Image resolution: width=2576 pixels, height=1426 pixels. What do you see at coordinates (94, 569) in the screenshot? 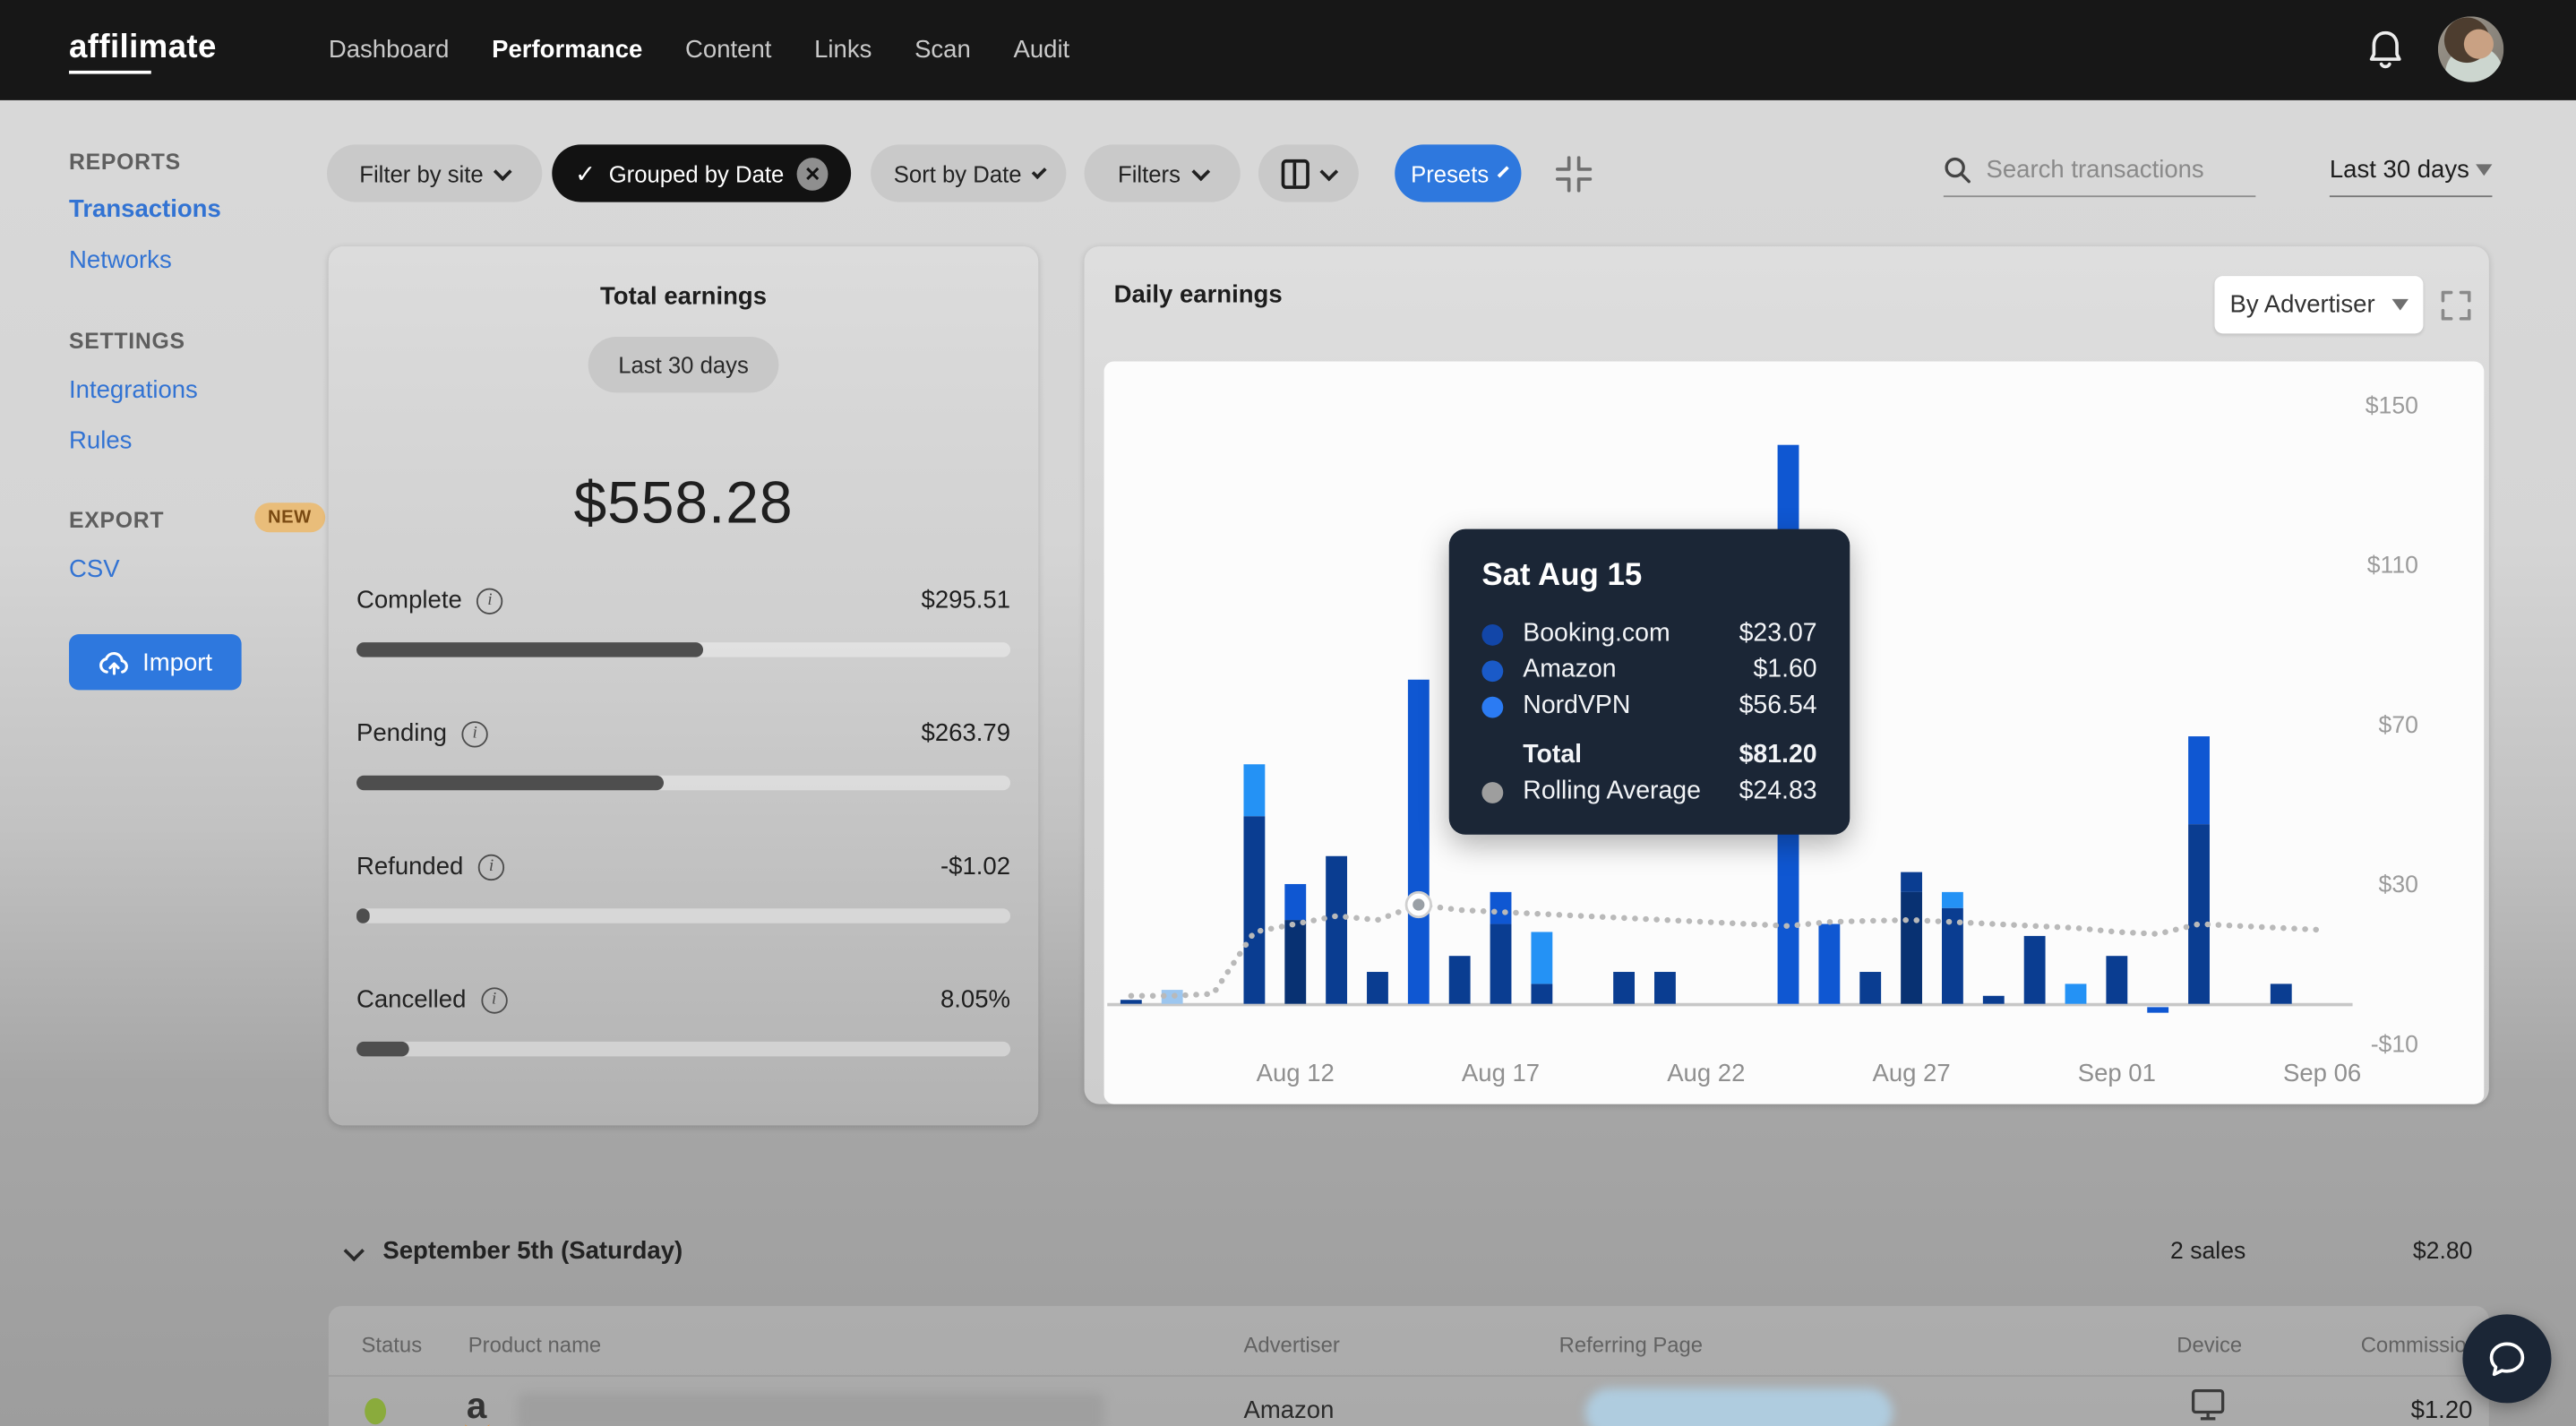
I see `sidebar-item-csv: CSV` at bounding box center [94, 569].